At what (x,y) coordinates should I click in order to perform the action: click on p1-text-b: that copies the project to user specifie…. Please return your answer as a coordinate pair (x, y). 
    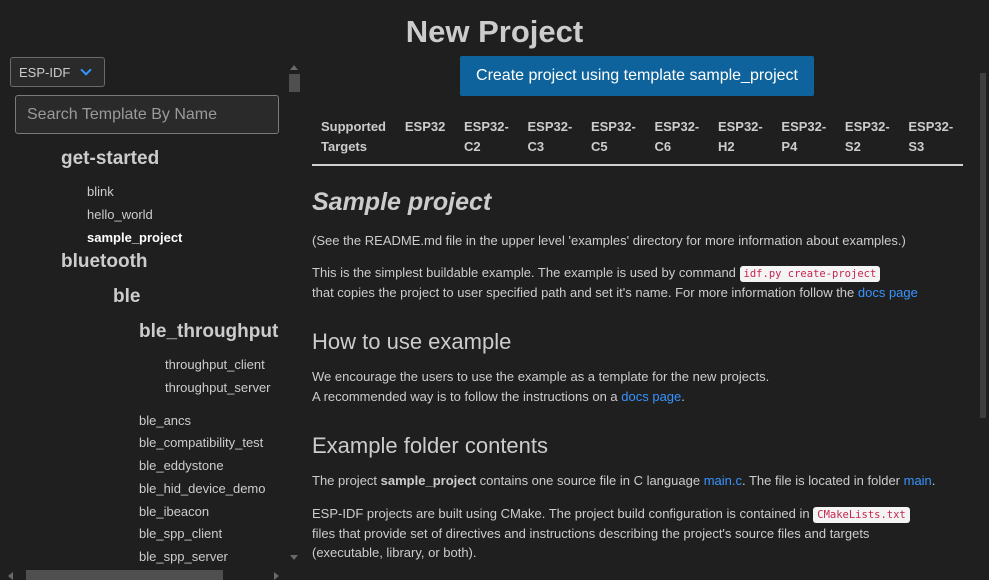
    Looking at the image, I should click on (585, 292).